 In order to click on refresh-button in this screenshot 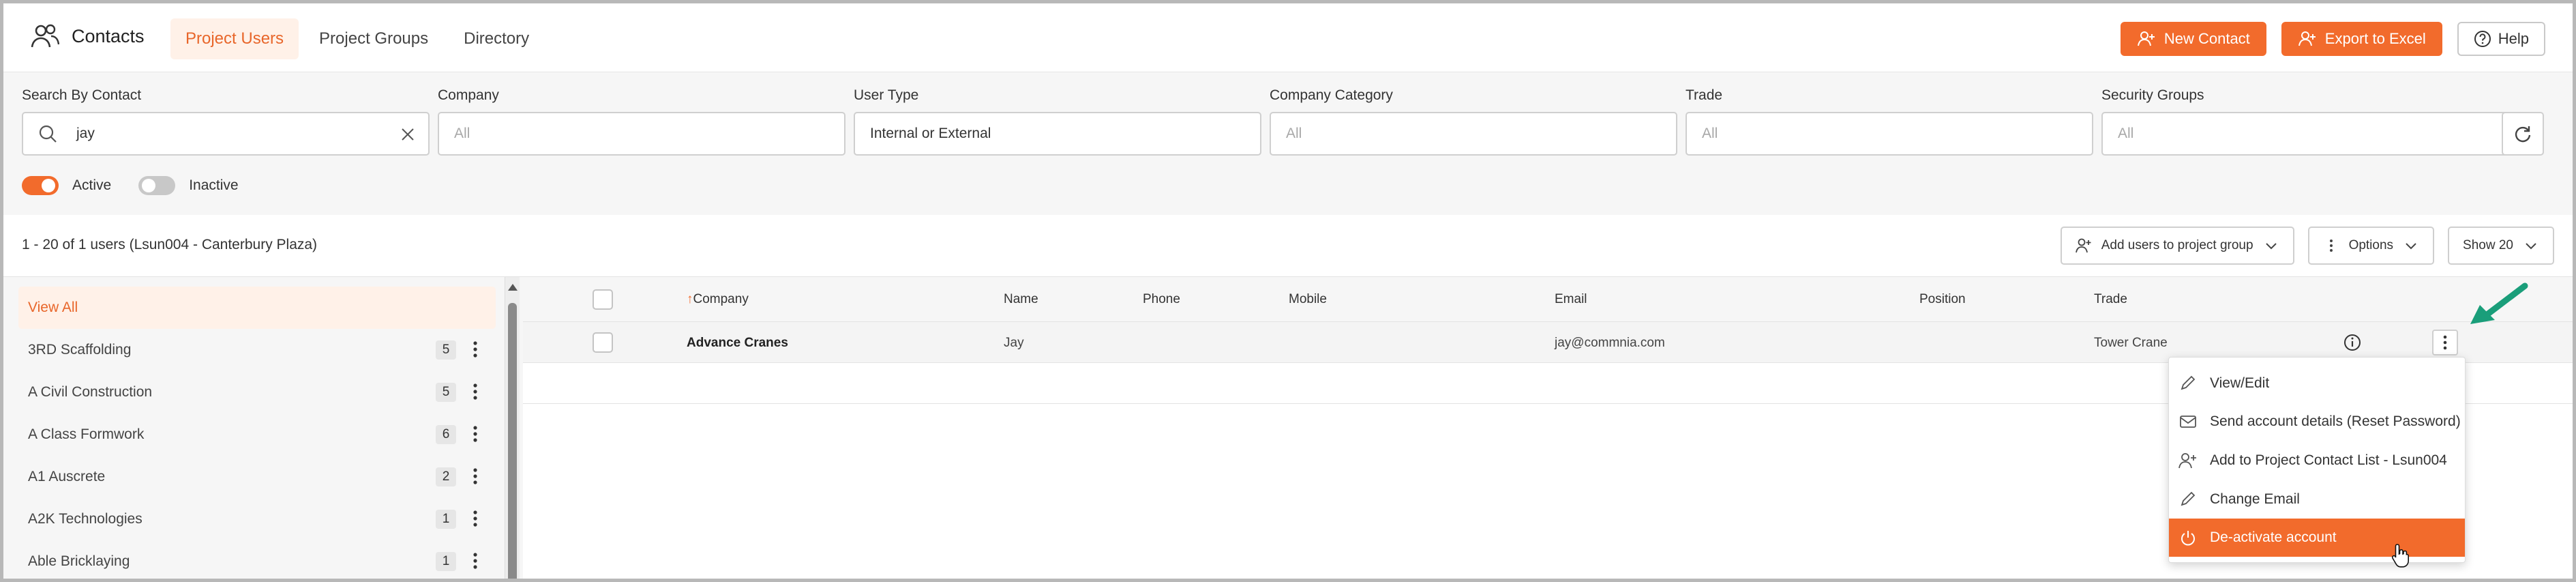, I will do `click(2523, 134)`.